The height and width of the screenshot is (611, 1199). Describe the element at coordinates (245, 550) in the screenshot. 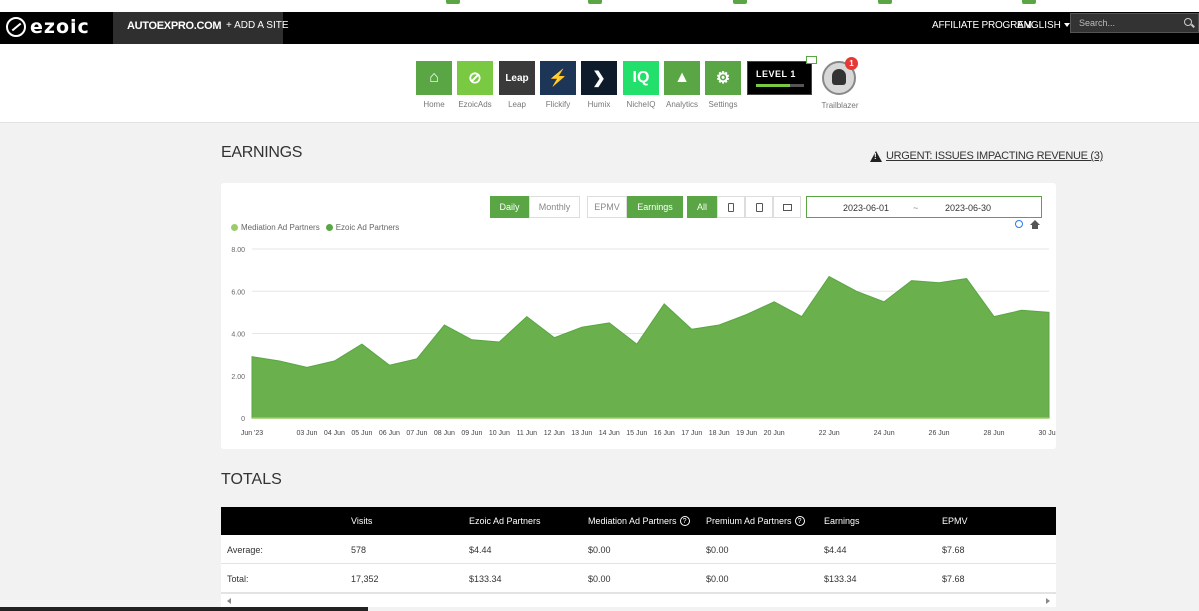

I see `table-cell: Average:` at that location.